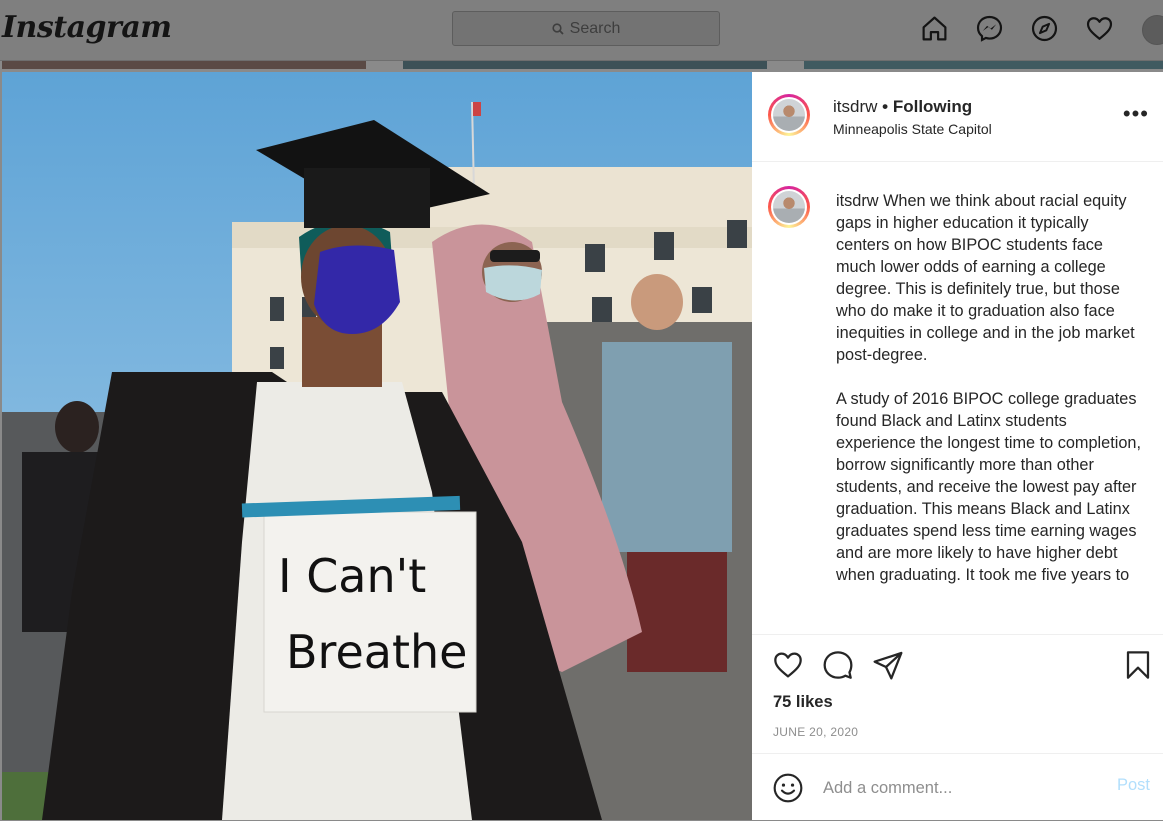 Image resolution: width=1163 pixels, height=821 pixels. What do you see at coordinates (558, 28) in the screenshot?
I see `search-icon` at bounding box center [558, 28].